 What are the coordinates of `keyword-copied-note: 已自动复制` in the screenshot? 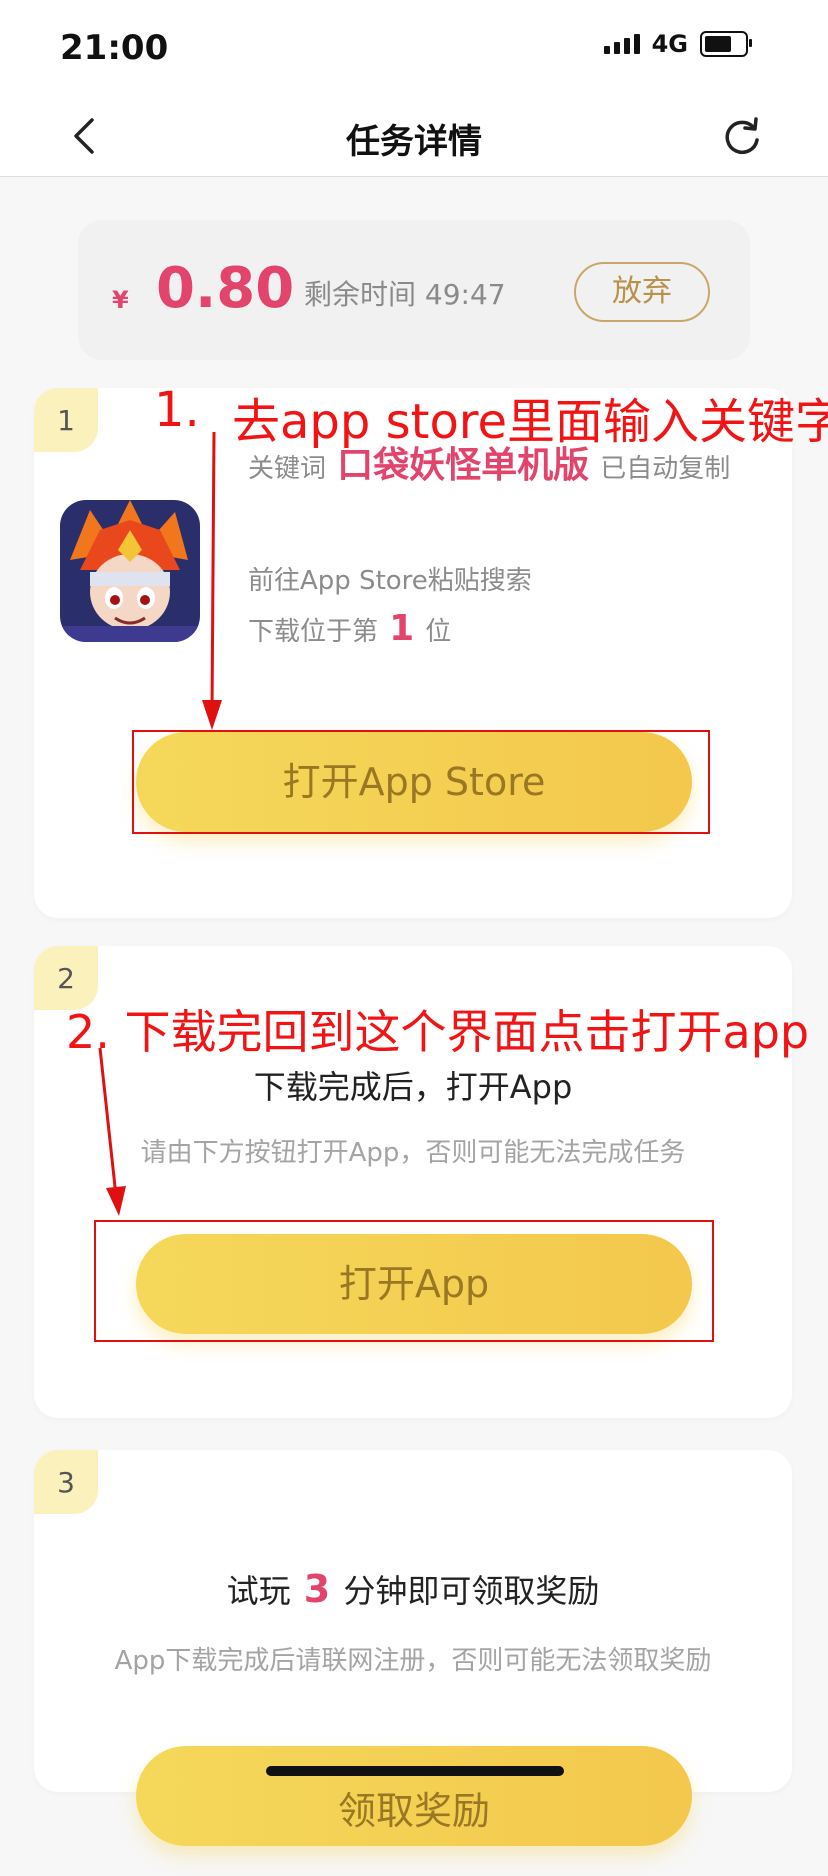 It's located at (665, 469).